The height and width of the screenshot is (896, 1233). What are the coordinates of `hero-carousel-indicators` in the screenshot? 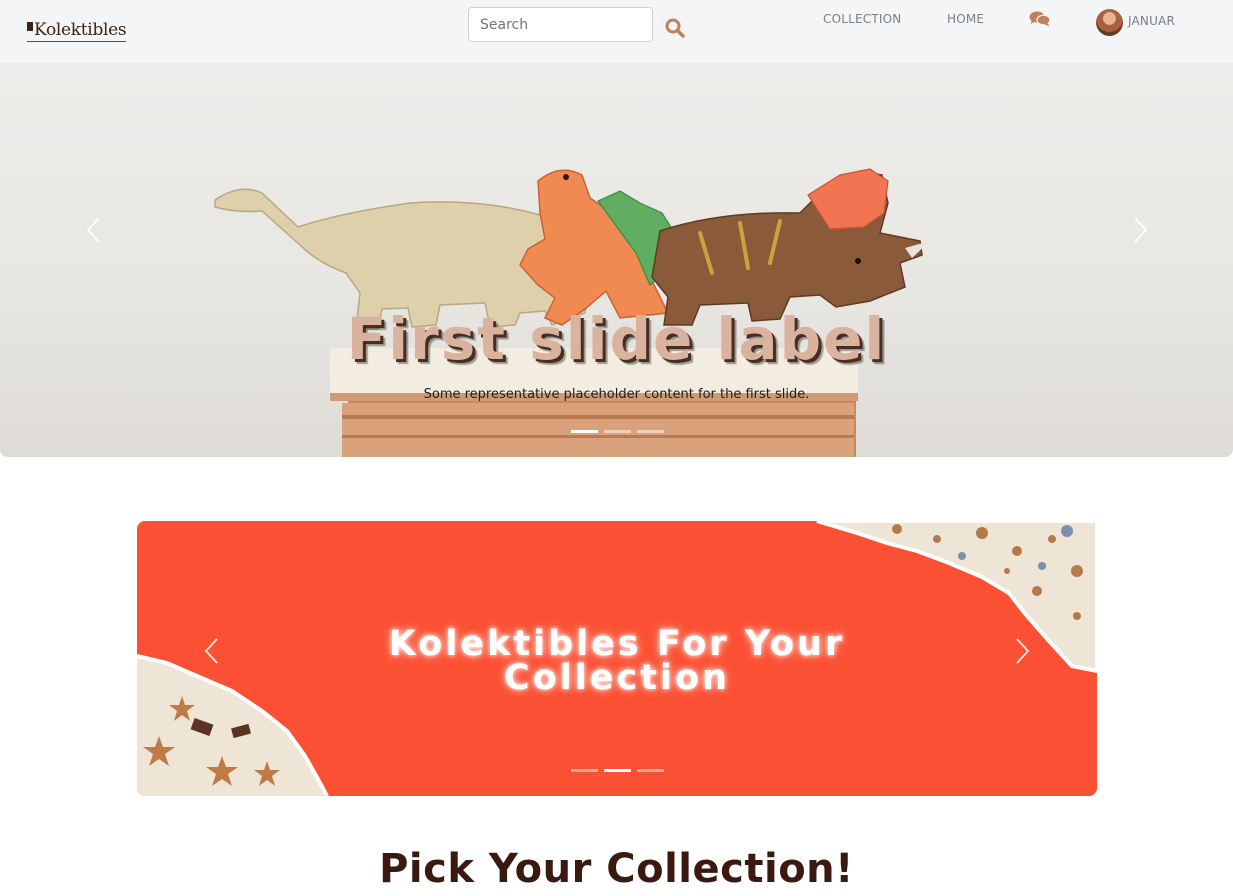 It's located at (617, 431).